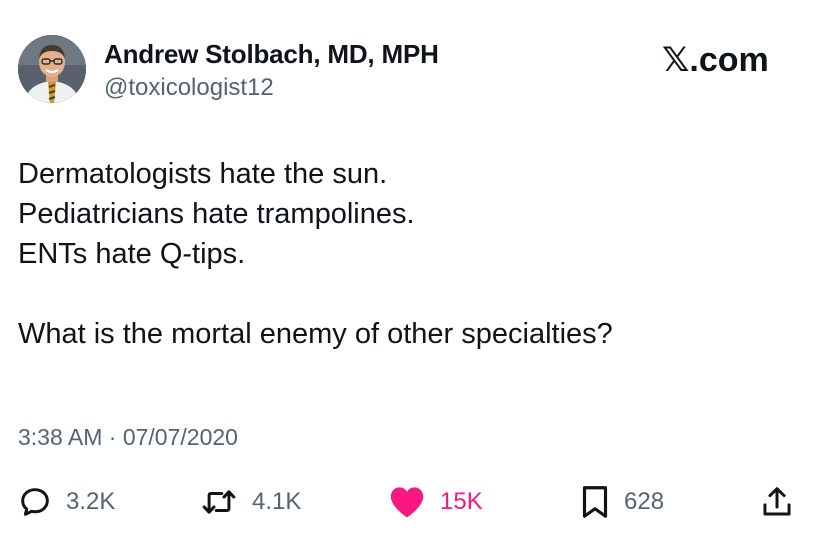 This screenshot has height=540, width=816. Describe the element at coordinates (435, 502) in the screenshot. I see `like-button: 15K` at that location.